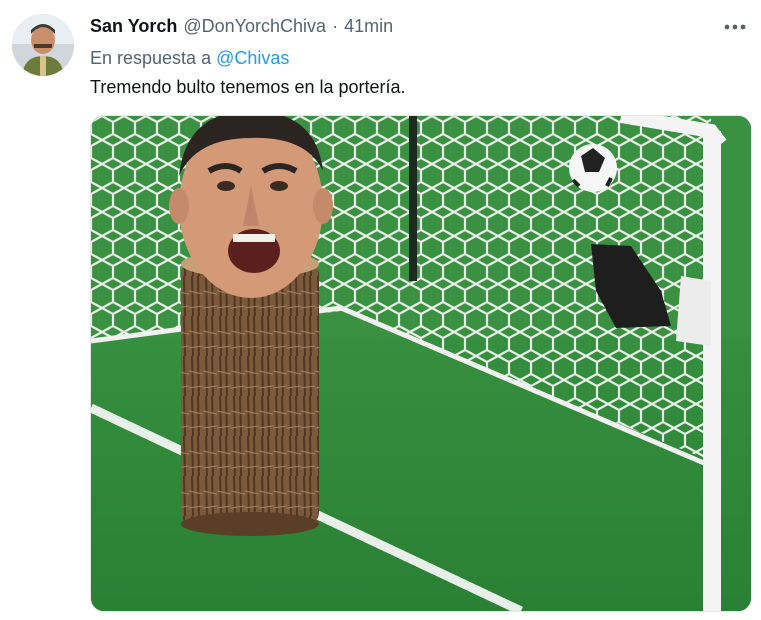  What do you see at coordinates (254, 26) in the screenshot?
I see `user-handle: @DonYorchChiva` at bounding box center [254, 26].